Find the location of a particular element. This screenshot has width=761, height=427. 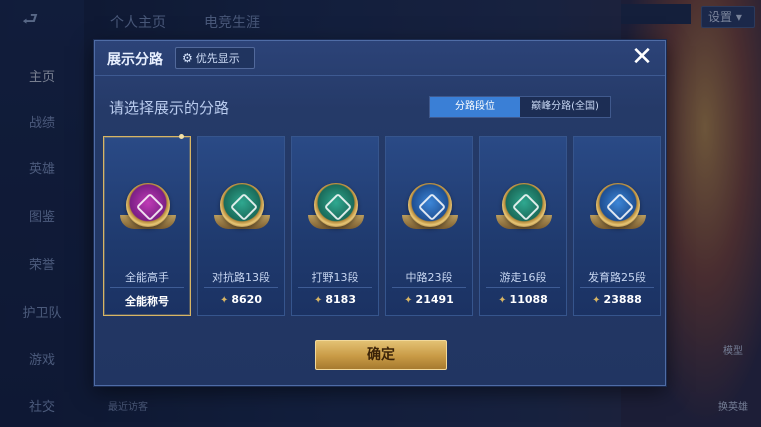

lane-card: 打野13段 ✦ 8183 is located at coordinates (335, 226).